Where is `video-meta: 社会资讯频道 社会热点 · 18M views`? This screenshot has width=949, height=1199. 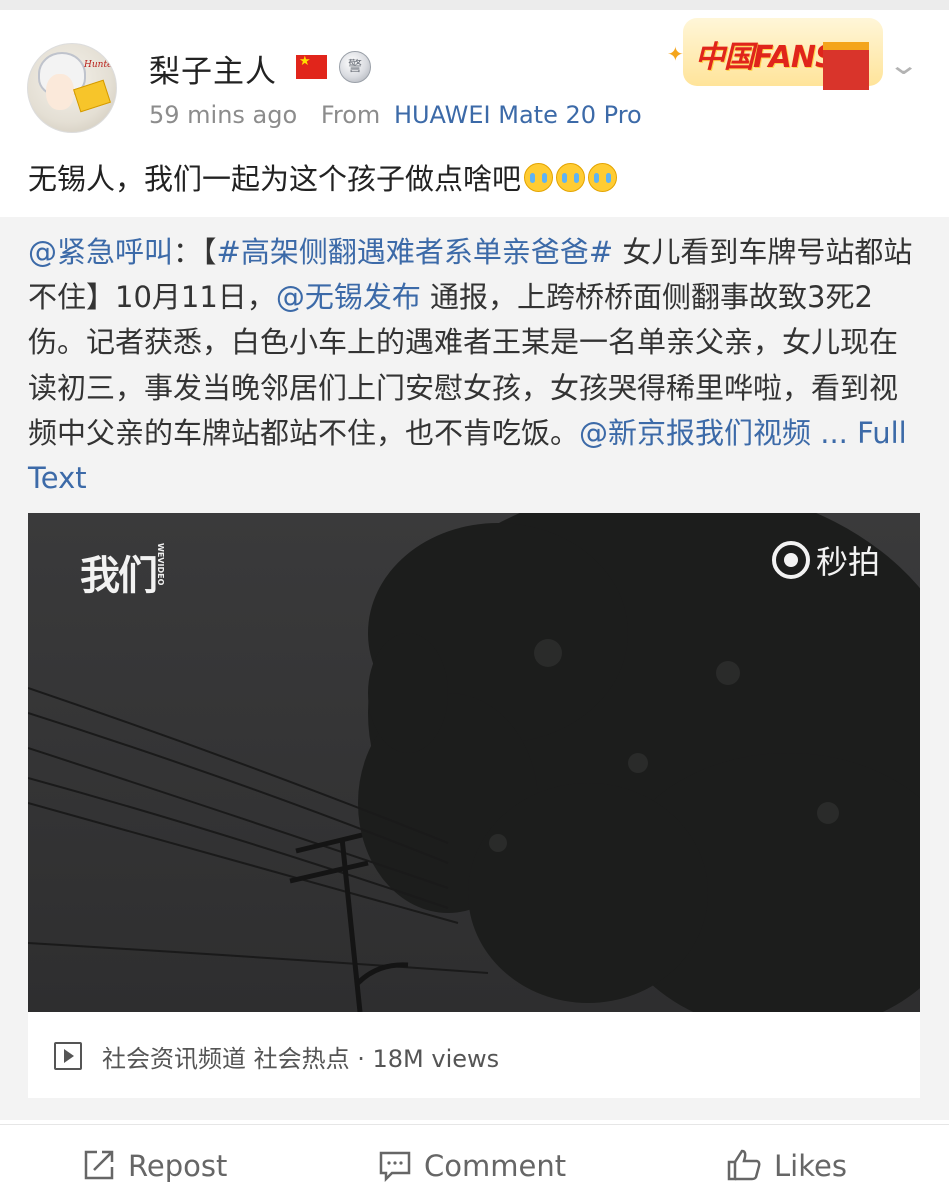
video-meta: 社会资讯频道 社会热点 · 18M views is located at coordinates (301, 1059).